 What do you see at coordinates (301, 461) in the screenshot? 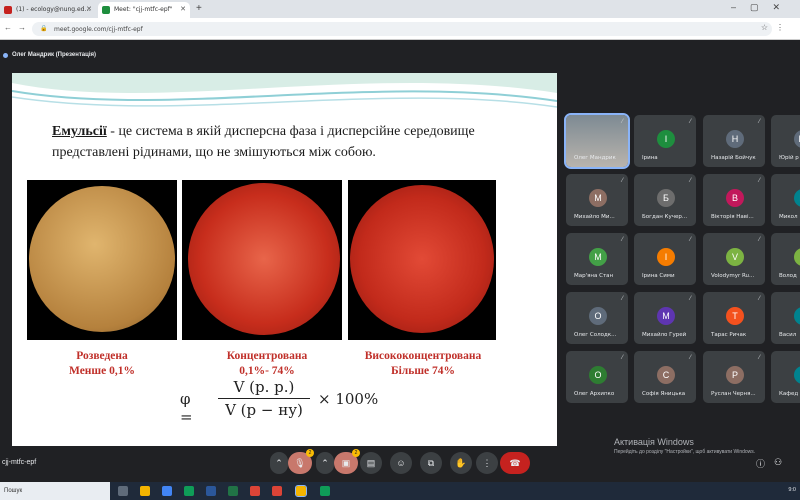
I see `mic-button: 🎙 2` at bounding box center [301, 461].